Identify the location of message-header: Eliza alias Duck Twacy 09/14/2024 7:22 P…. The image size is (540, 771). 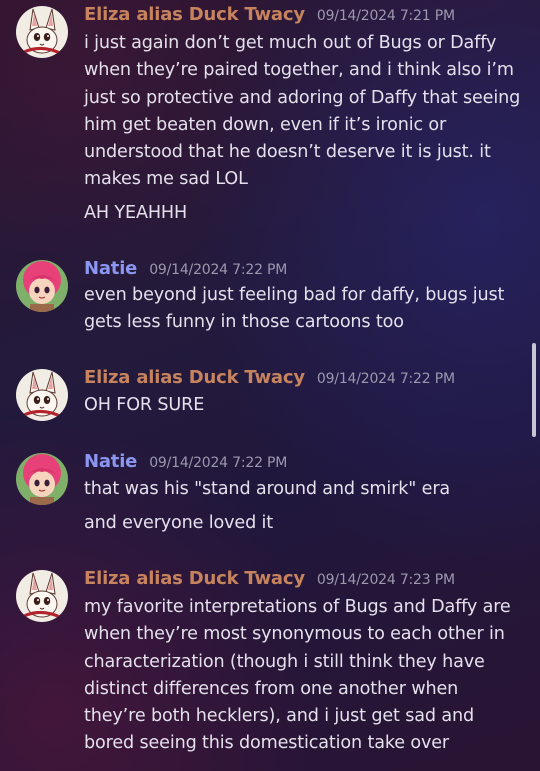
(269, 381).